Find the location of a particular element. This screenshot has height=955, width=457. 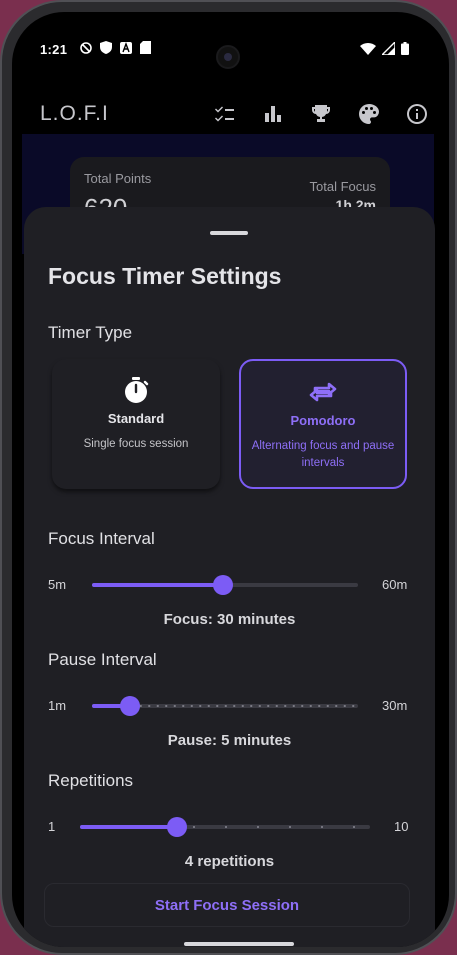

system-icons is located at coordinates (384, 48).